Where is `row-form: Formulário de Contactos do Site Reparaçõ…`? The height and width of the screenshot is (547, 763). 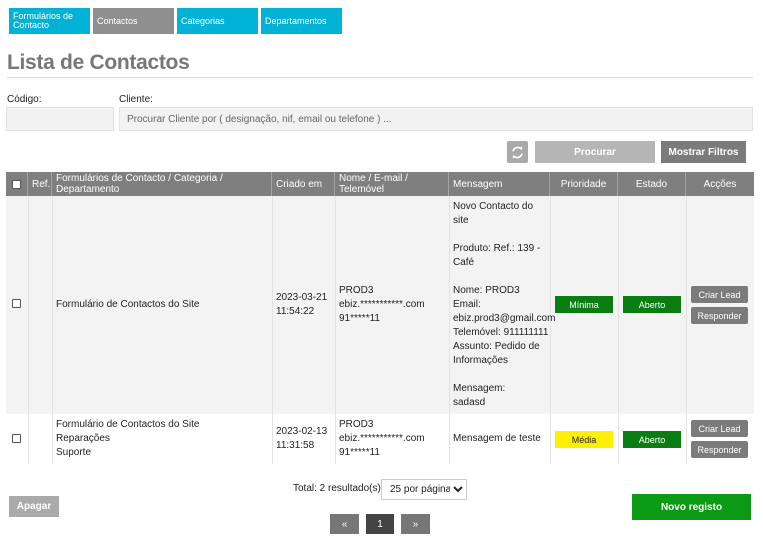 row-form: Formulário de Contactos do Site Reparaçõ… is located at coordinates (127, 439).